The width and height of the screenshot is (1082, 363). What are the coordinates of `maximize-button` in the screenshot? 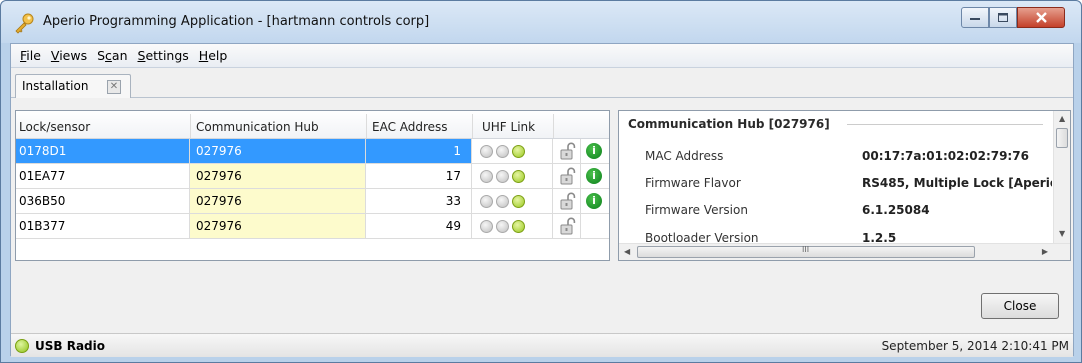 It's located at (1003, 17).